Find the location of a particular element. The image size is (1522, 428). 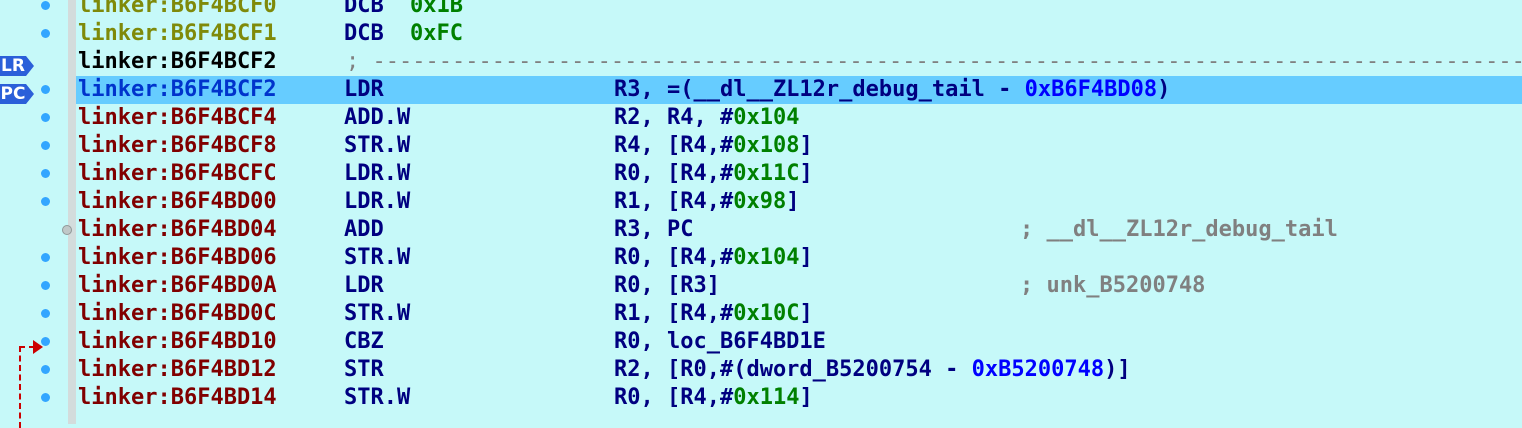

operand-immediate: 0x98 is located at coordinates (759, 201).